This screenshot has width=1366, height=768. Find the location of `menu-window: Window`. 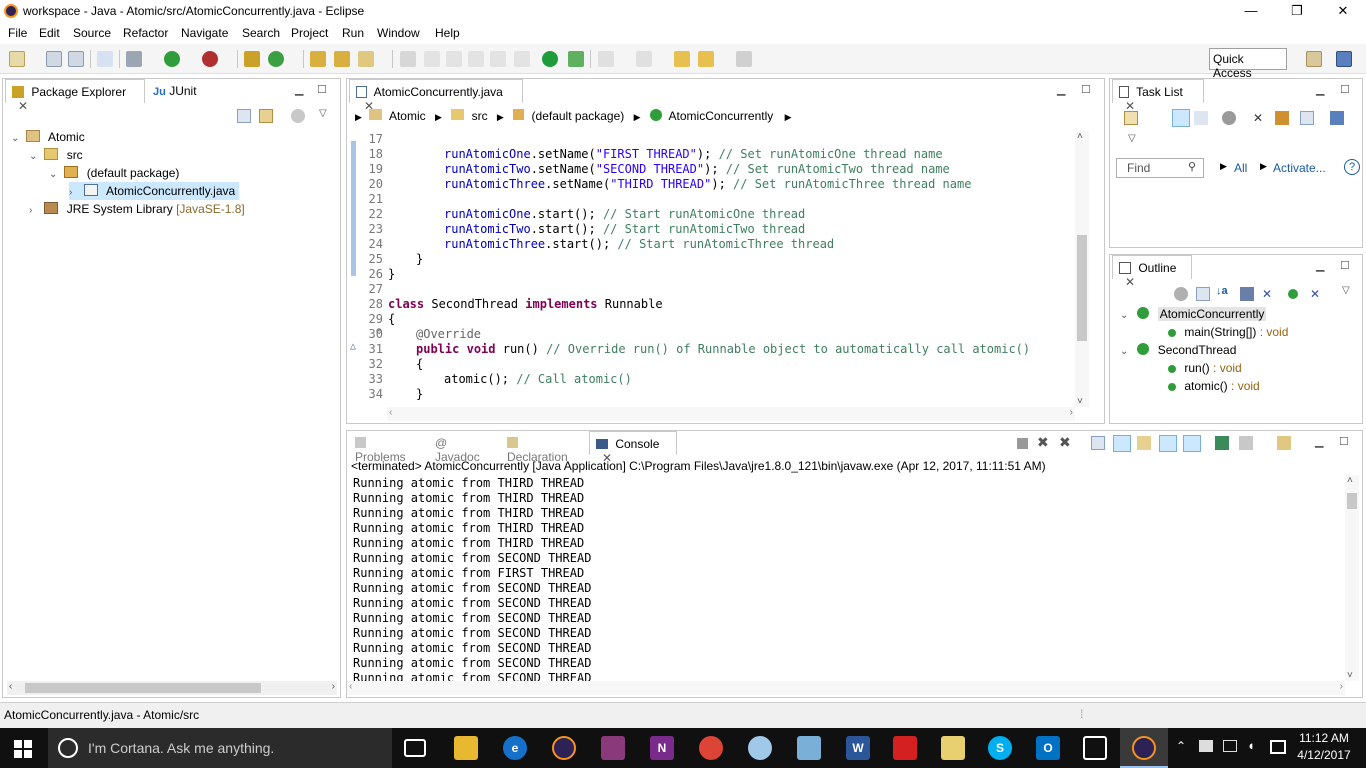

menu-window: Window is located at coordinates (398, 33).